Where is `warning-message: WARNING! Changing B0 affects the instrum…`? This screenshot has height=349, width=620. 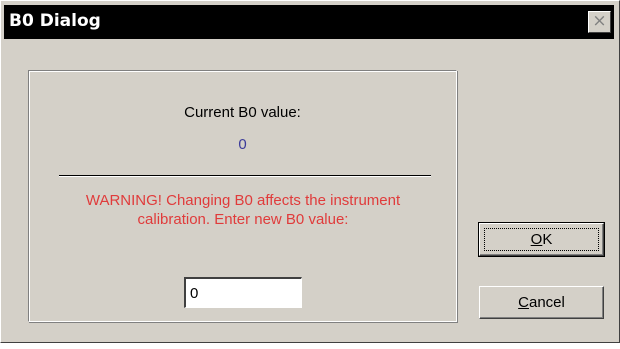
warning-message: WARNING! Changing B0 affects the instrum… is located at coordinates (243, 210).